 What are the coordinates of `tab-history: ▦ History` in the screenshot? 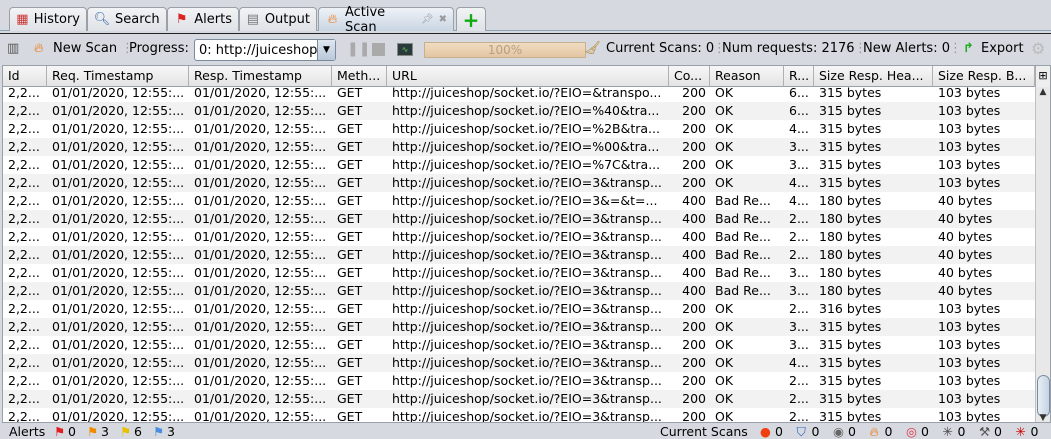 It's located at (48, 19).